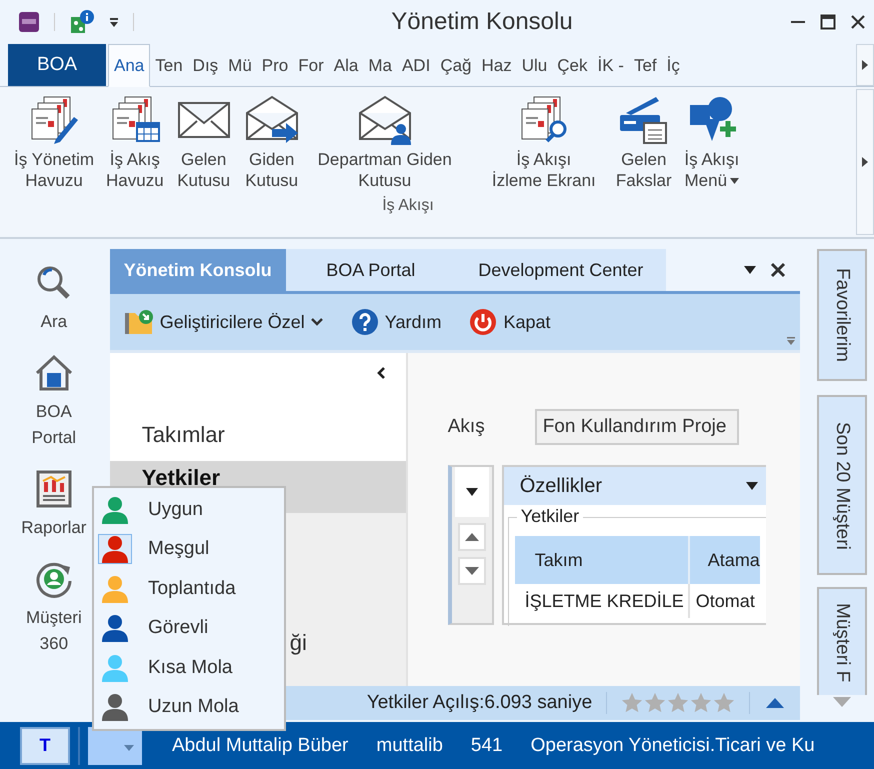 Image resolution: width=874 pixels, height=769 pixels. What do you see at coordinates (601, 601) in the screenshot?
I see `table-cell: İŞLETME KREDİLE` at bounding box center [601, 601].